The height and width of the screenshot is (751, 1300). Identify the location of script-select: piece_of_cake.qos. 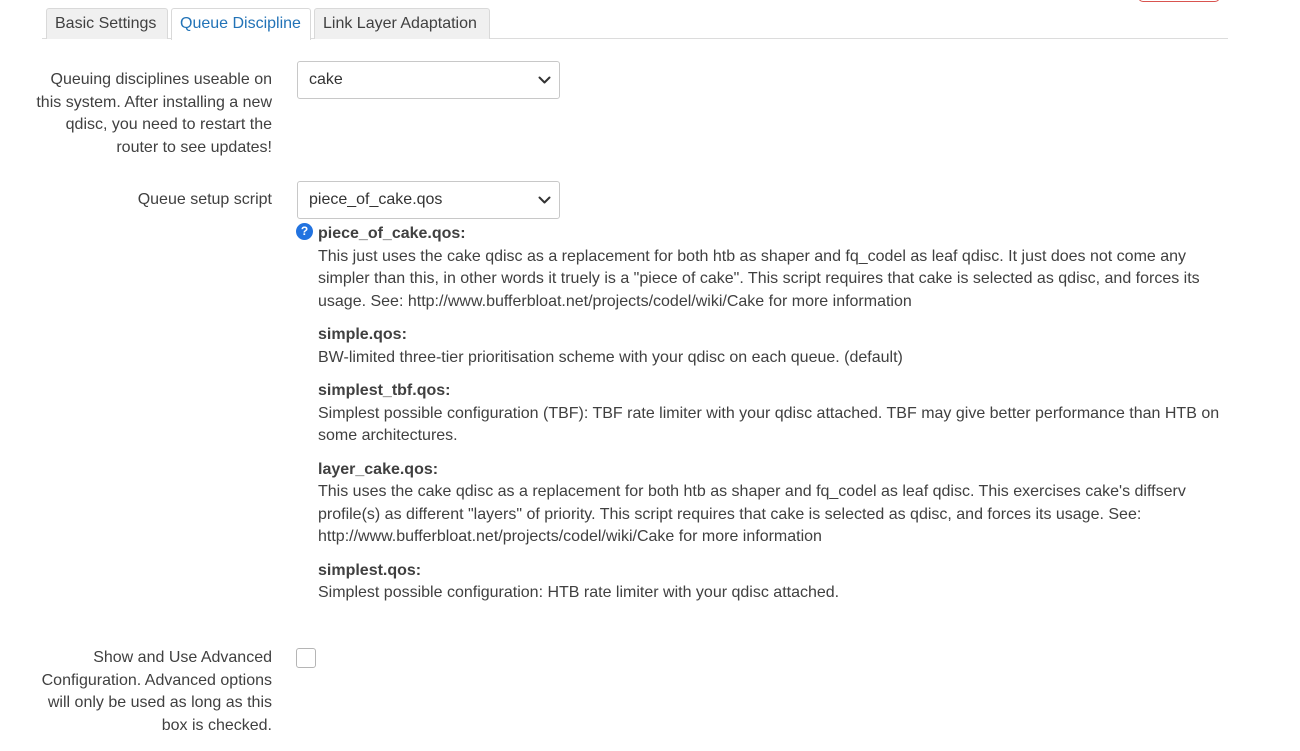
(428, 200).